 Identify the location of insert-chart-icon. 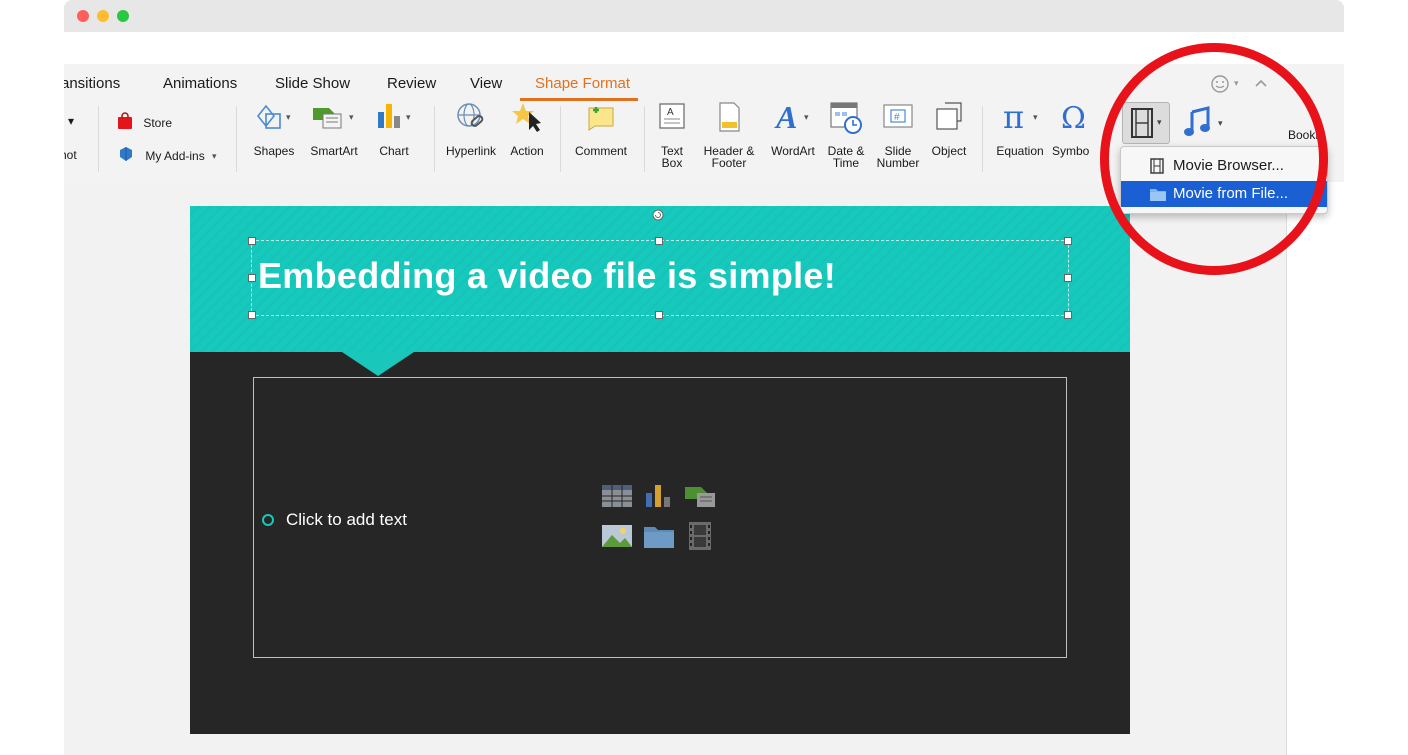
(659, 496).